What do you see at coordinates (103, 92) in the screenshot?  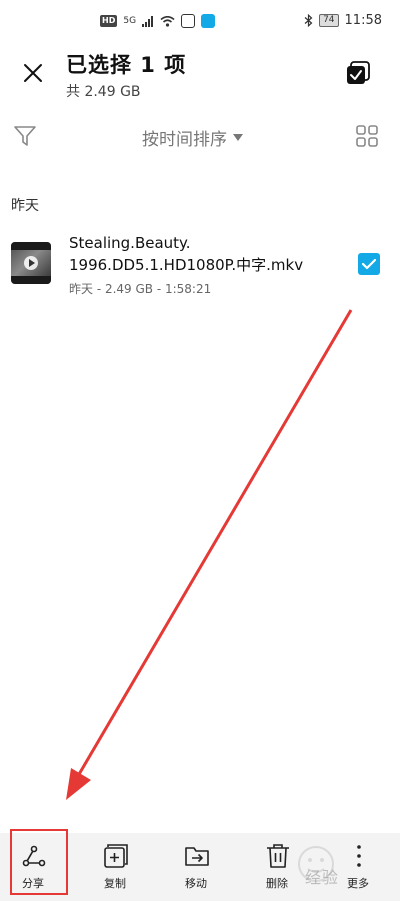 I see `selection-size: 共 2.49 GB` at bounding box center [103, 92].